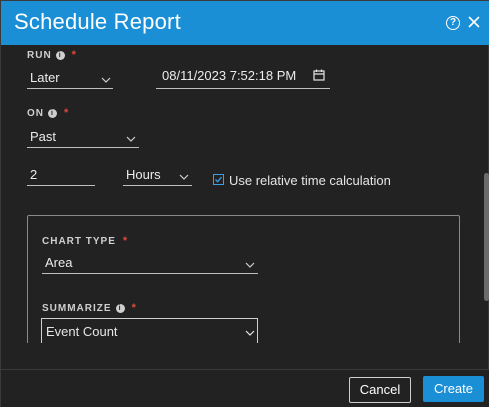  Describe the element at coordinates (97, 21) in the screenshot. I see `dialog-title: Schedule Report` at that location.